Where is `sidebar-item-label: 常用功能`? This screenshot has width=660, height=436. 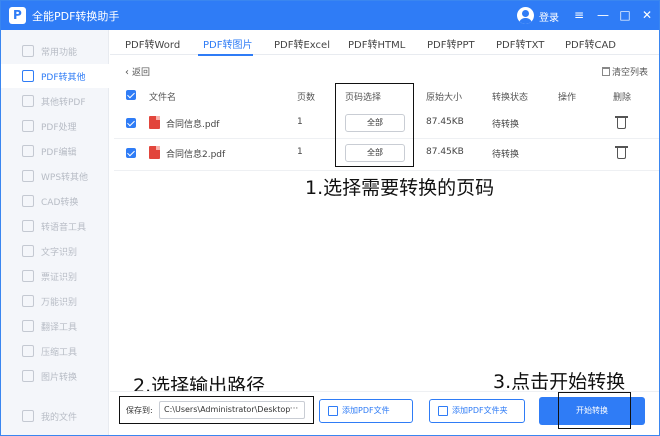
sidebar-item-label: 常用功能 is located at coordinates (59, 53).